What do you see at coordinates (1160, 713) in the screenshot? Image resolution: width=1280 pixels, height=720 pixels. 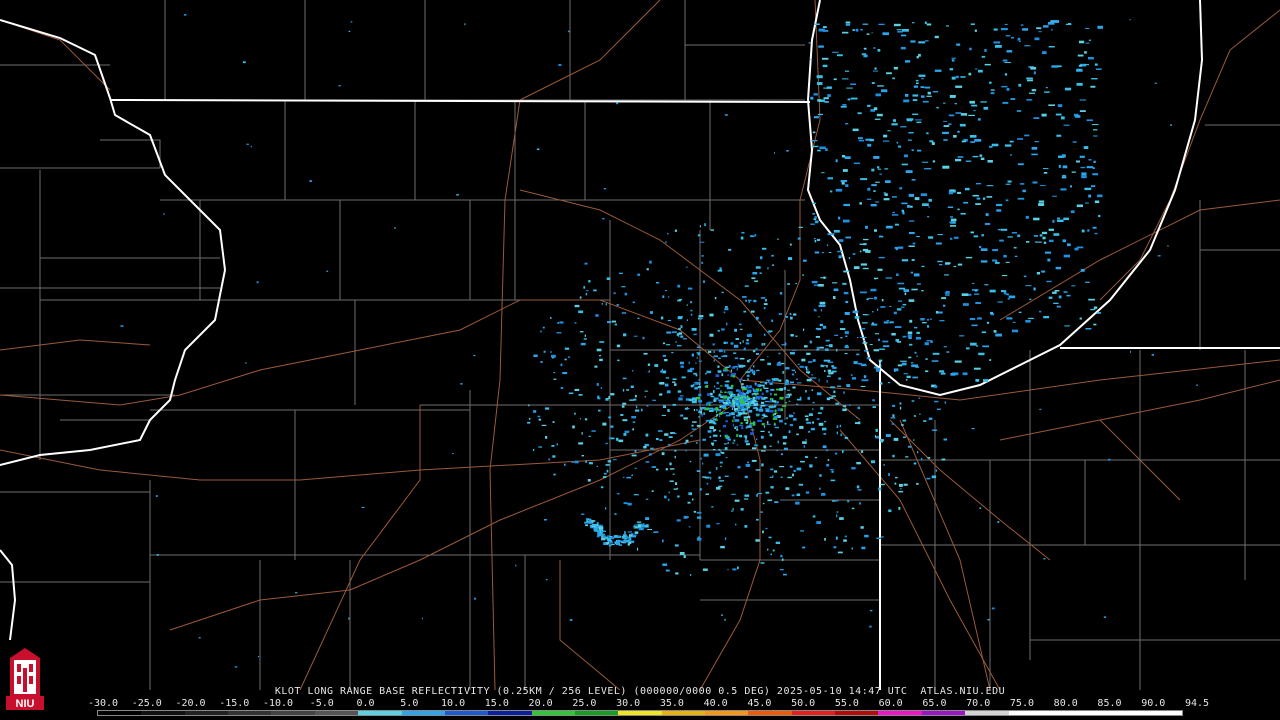 I see `colorbar-segment` at bounding box center [1160, 713].